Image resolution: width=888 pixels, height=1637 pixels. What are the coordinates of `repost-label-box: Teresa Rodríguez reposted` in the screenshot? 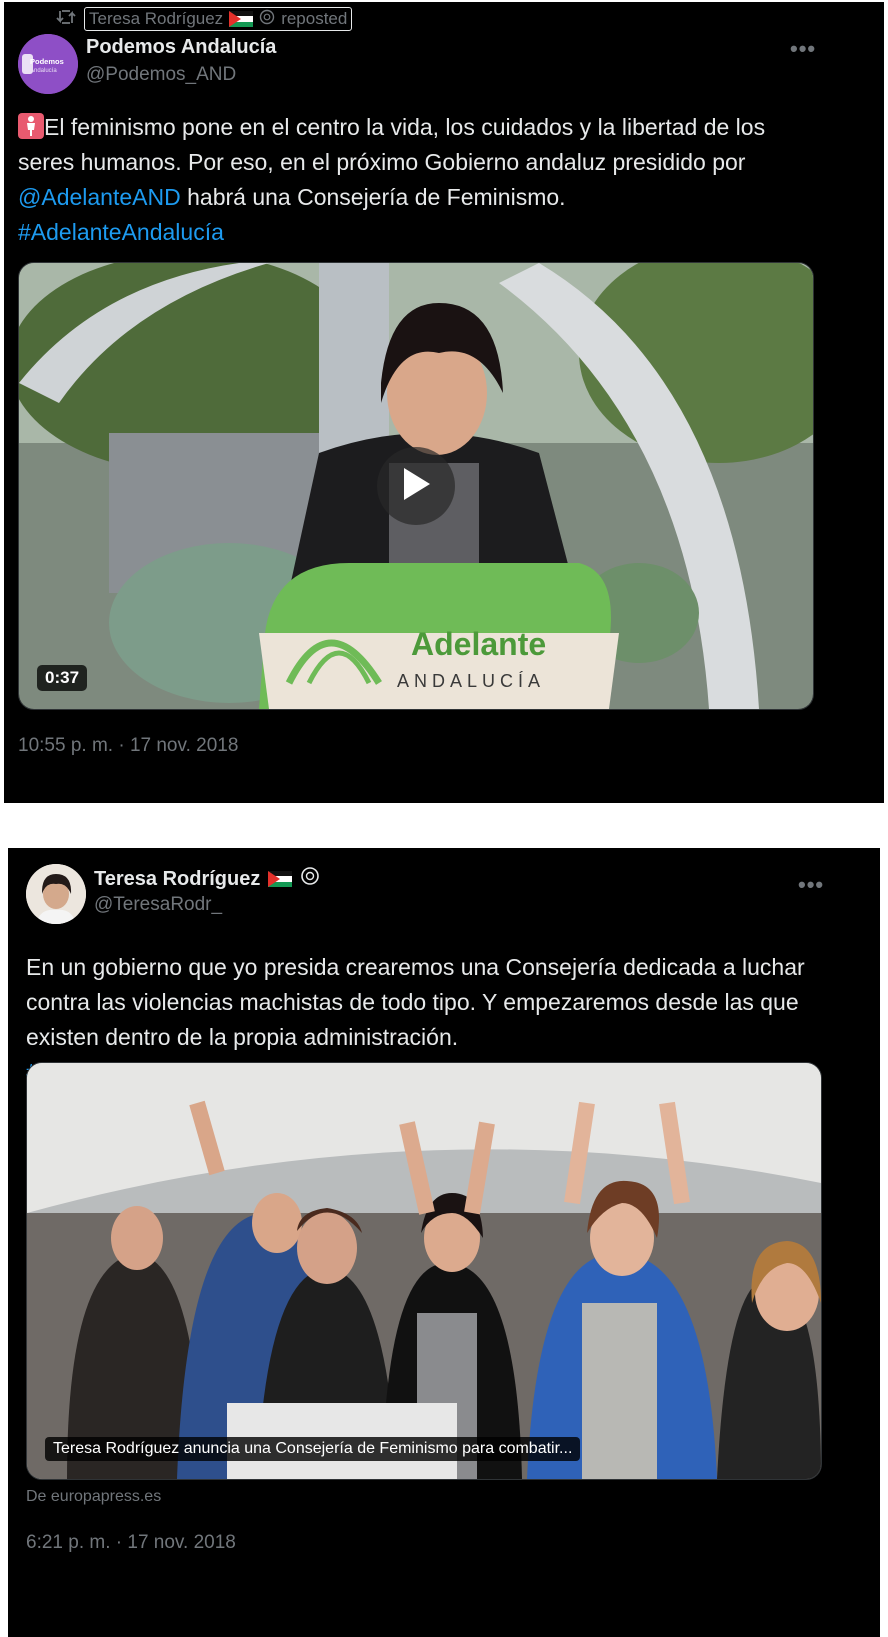 It's located at (218, 19).